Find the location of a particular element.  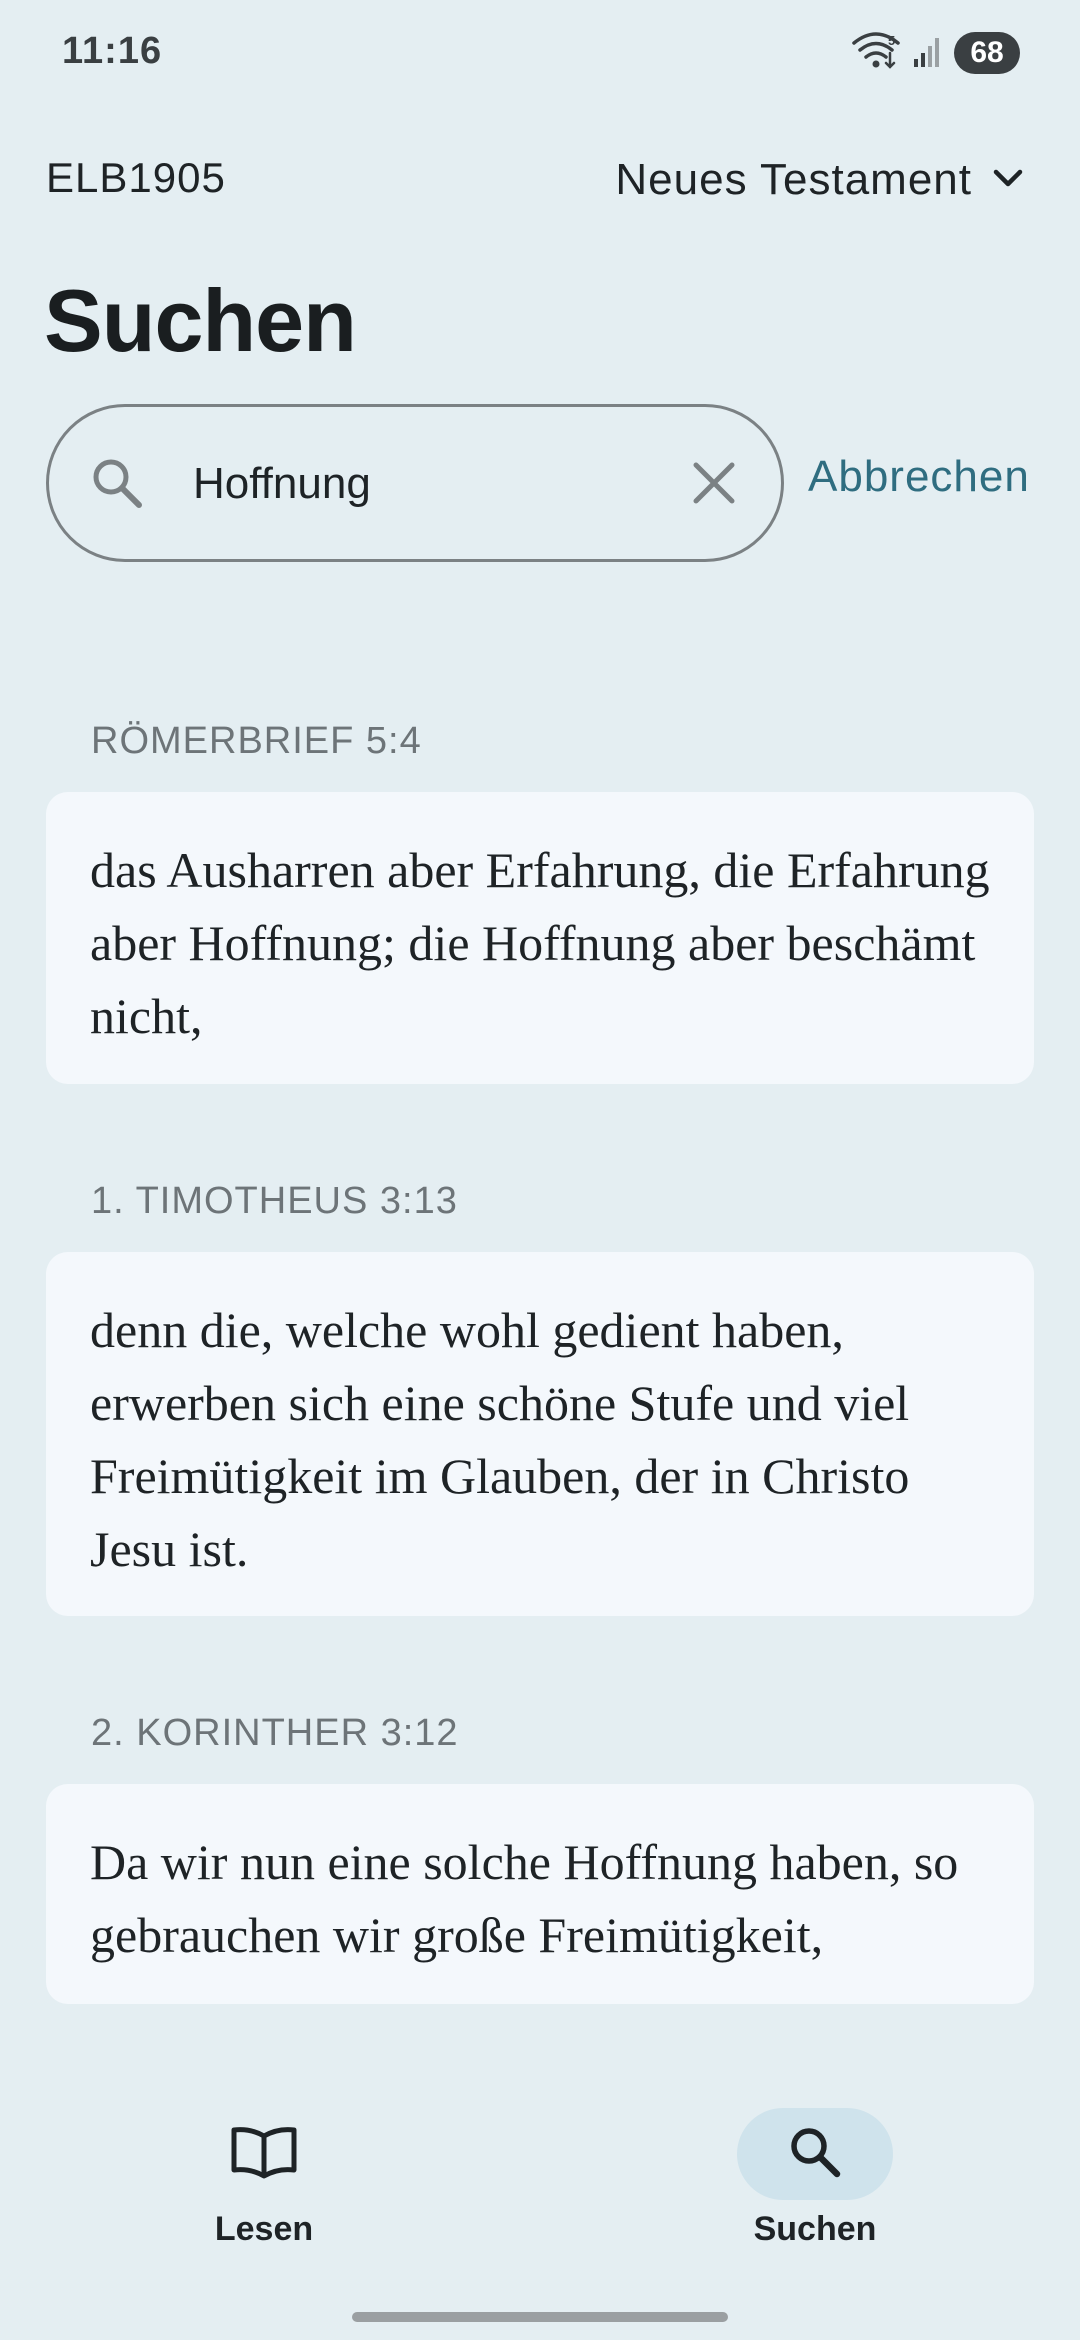

nav-item-suchen: Suchen is located at coordinates (815, 2183).